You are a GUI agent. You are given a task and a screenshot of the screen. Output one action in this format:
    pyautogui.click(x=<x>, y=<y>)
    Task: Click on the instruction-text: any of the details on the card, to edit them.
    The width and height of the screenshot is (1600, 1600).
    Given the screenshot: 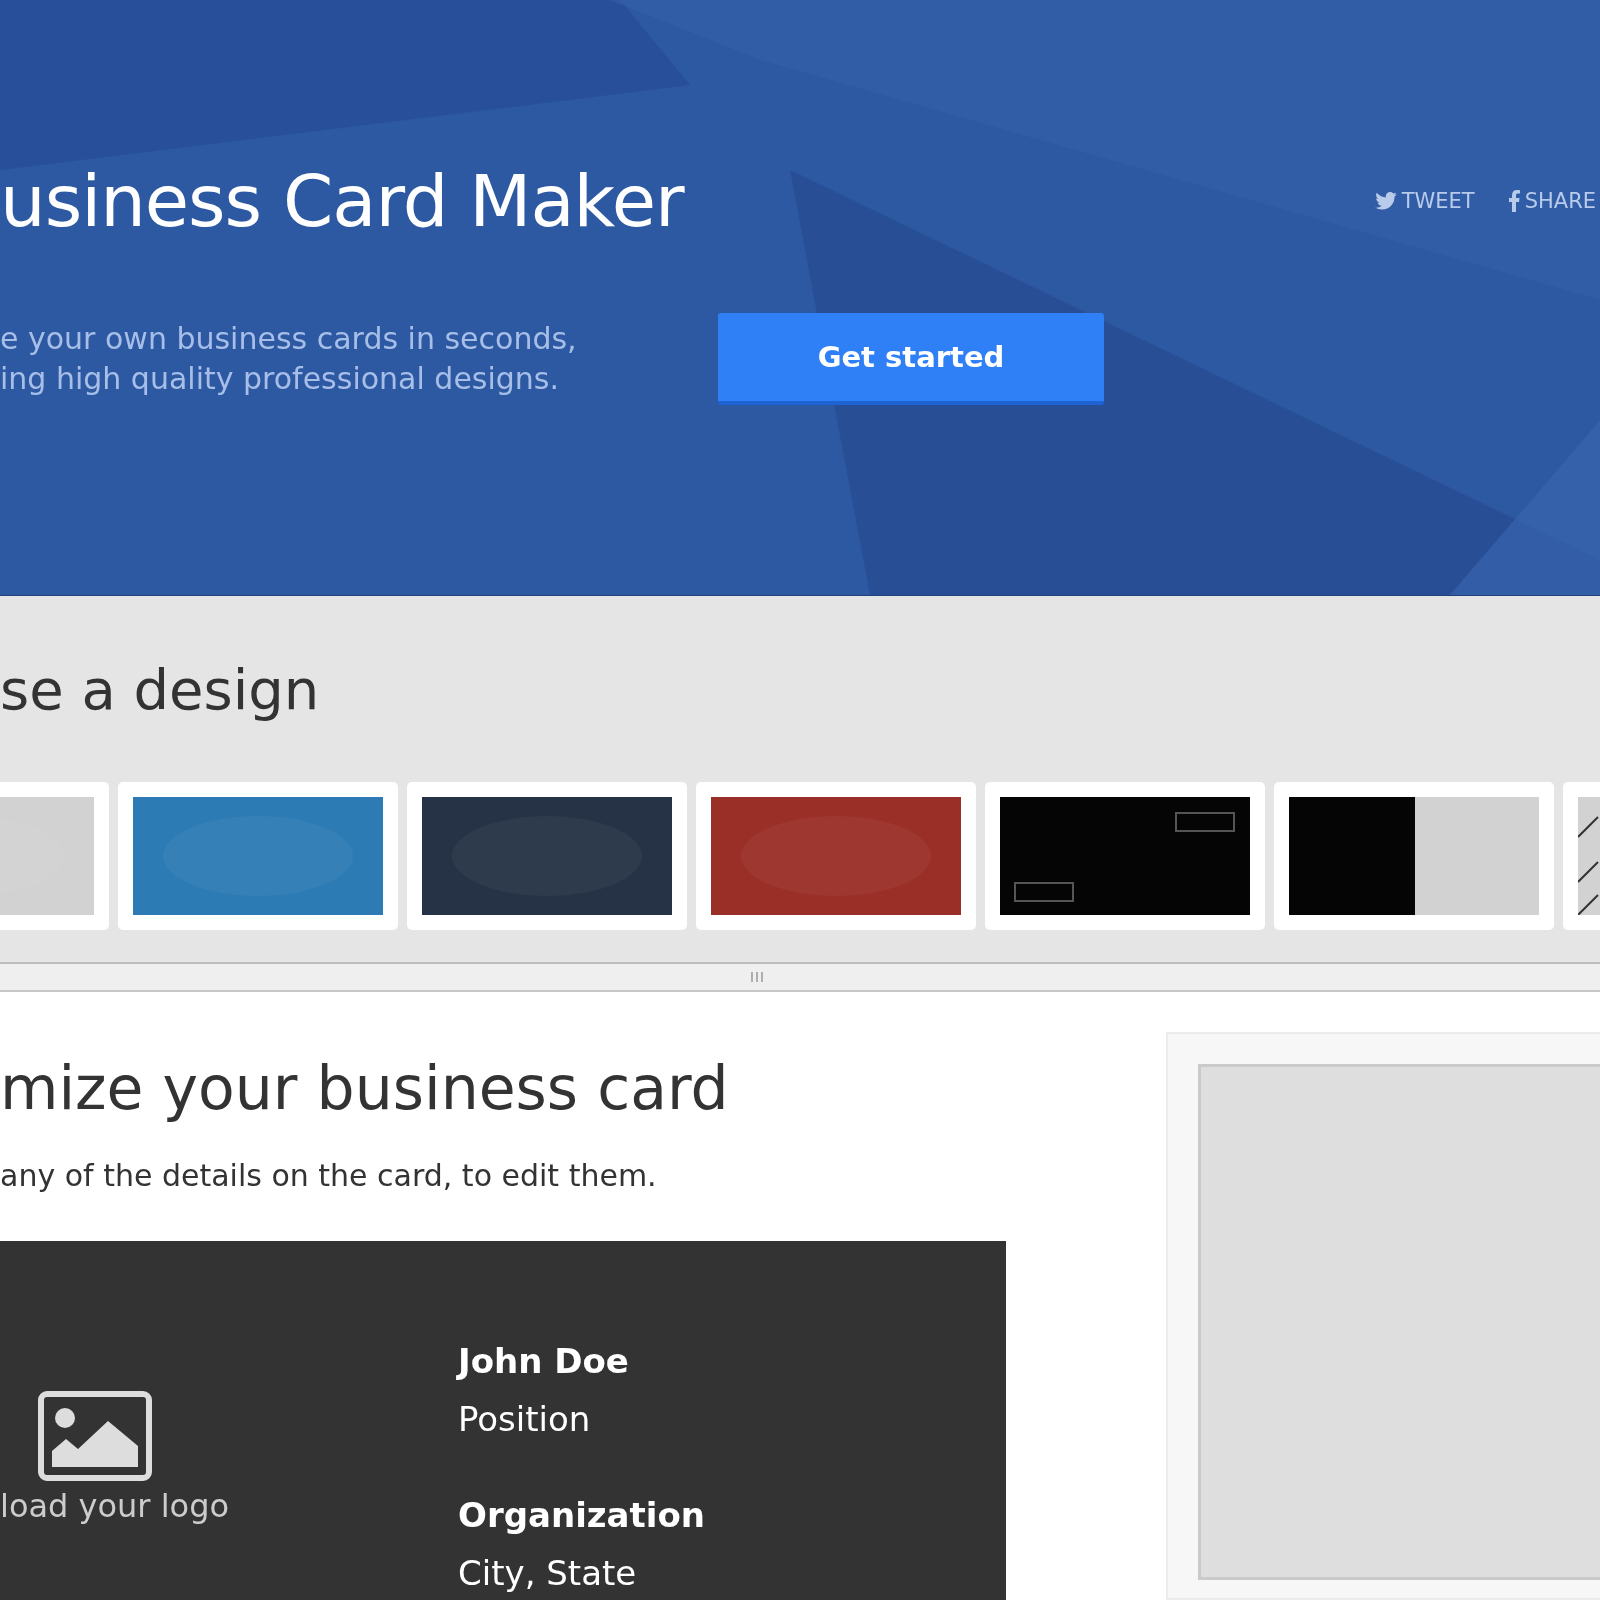 What is the action you would take?
    pyautogui.click(x=329, y=1175)
    